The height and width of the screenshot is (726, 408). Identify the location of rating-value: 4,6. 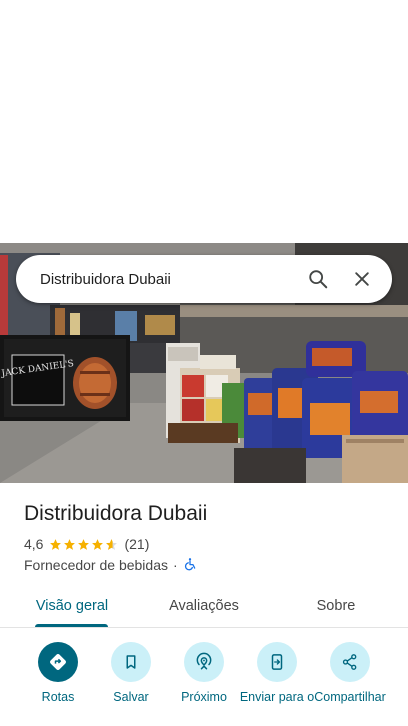
(34, 544).